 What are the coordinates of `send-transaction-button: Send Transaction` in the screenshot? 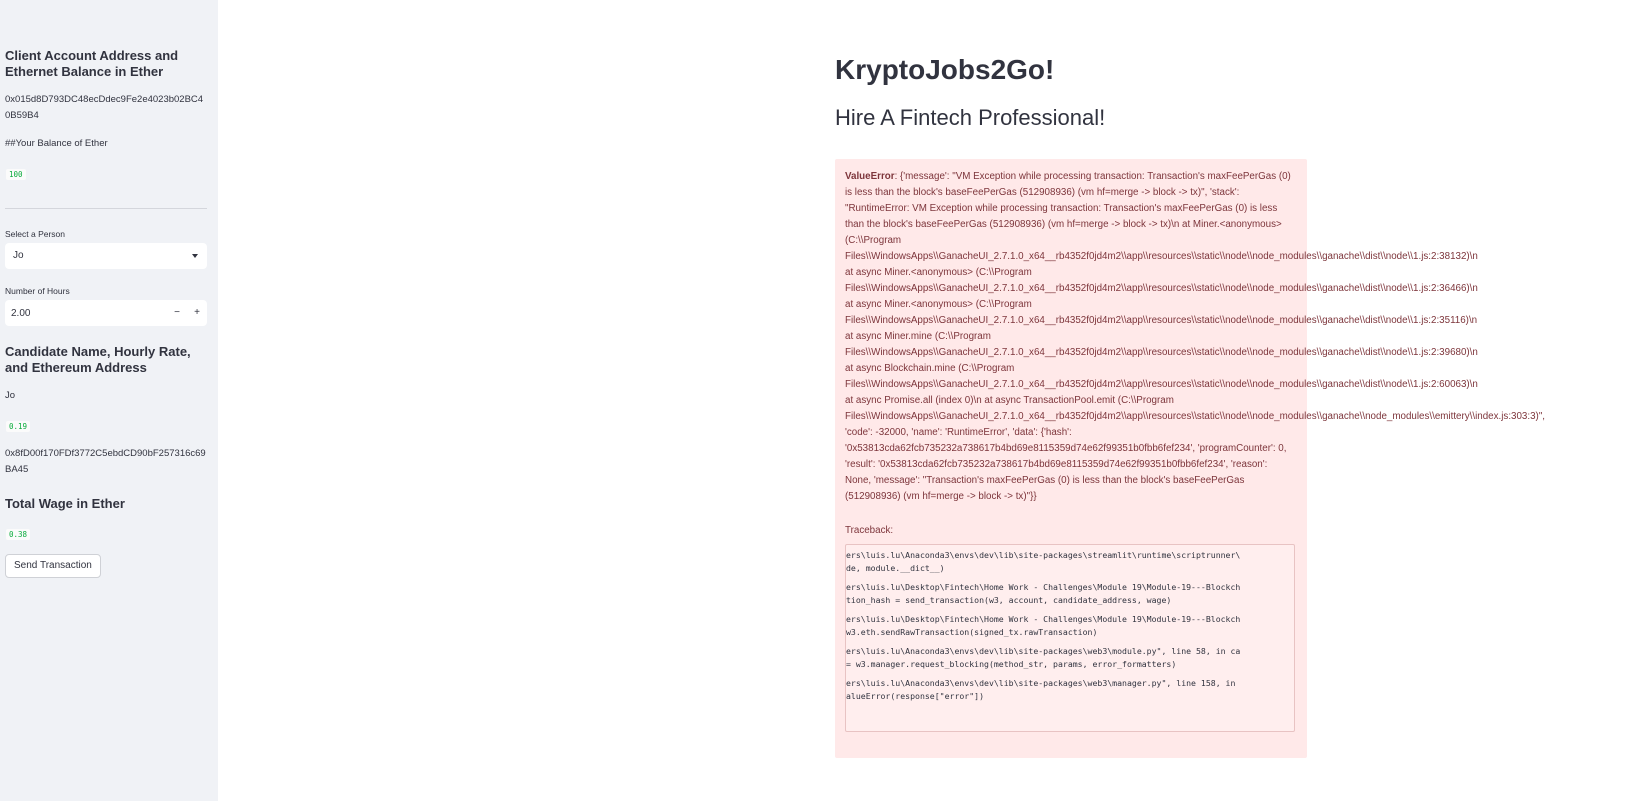 It's located at (53, 566).